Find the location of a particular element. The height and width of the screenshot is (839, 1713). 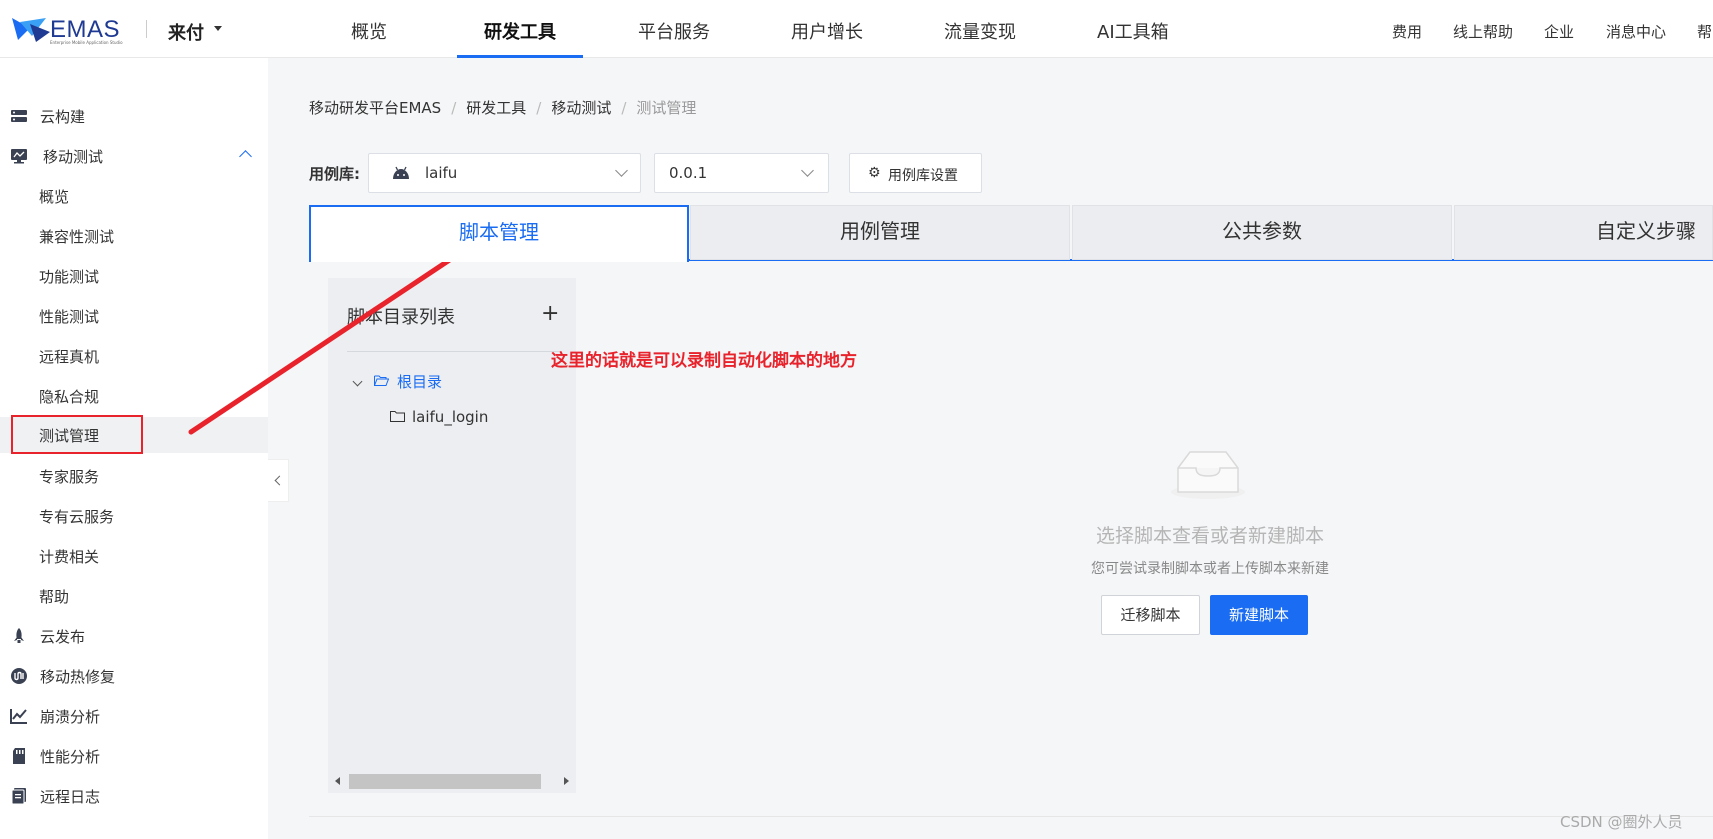

case-library-label: 用例库: is located at coordinates (334, 174).